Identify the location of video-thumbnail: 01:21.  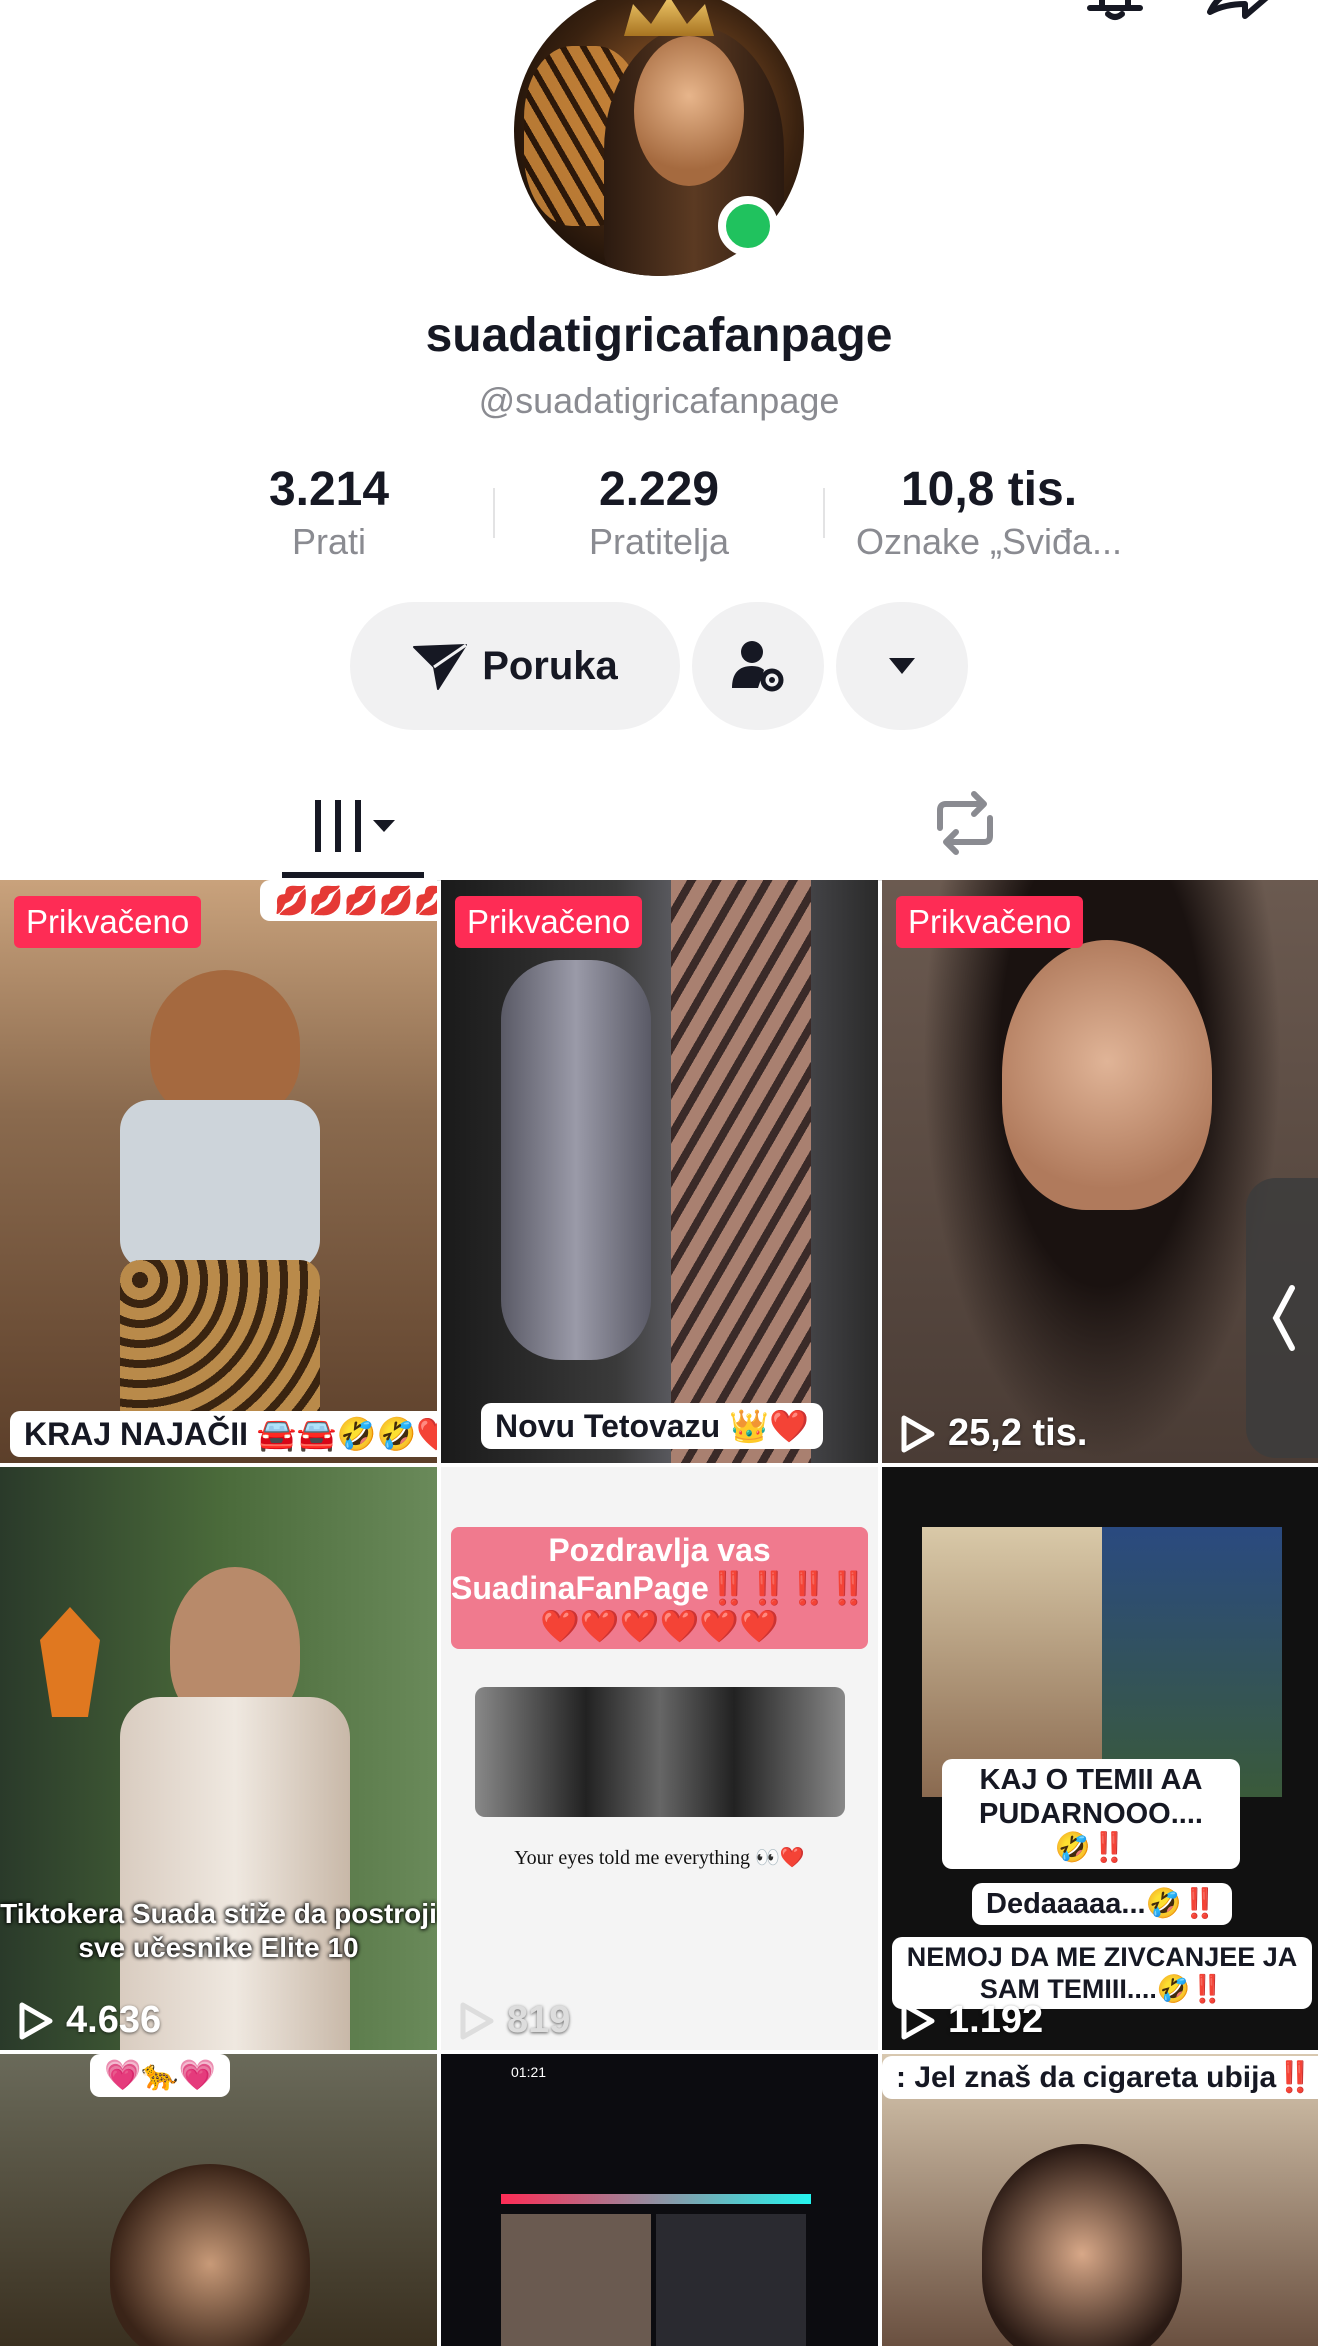
(659, 2200).